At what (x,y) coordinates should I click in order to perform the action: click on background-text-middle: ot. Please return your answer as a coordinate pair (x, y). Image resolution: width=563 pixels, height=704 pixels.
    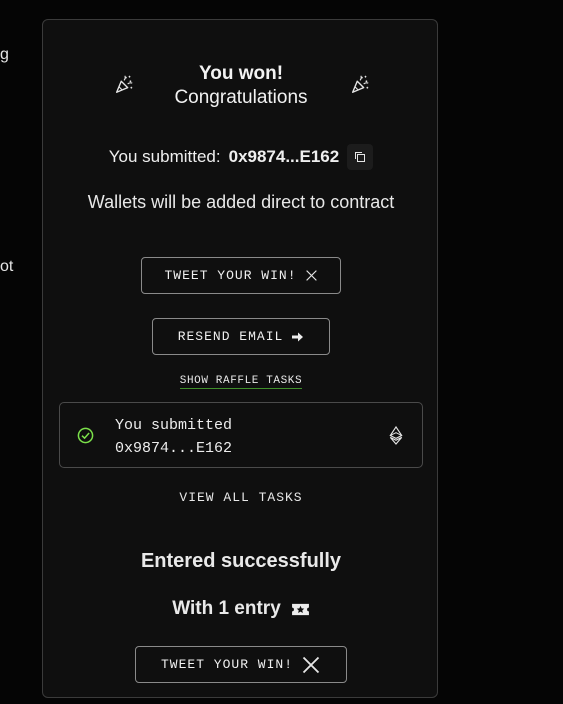
    Looking at the image, I should click on (7, 266).